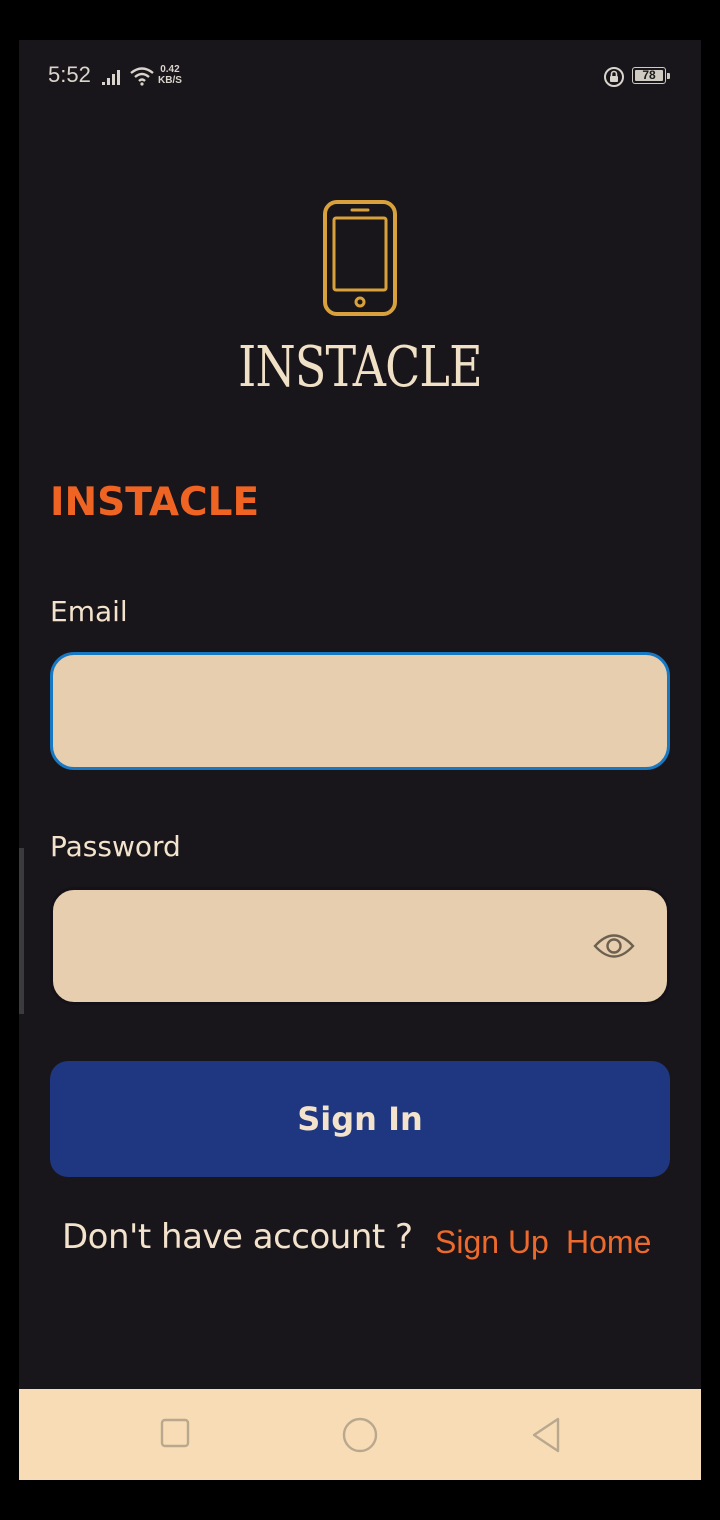  Describe the element at coordinates (360, 260) in the screenshot. I see `smartphone-icon` at that location.